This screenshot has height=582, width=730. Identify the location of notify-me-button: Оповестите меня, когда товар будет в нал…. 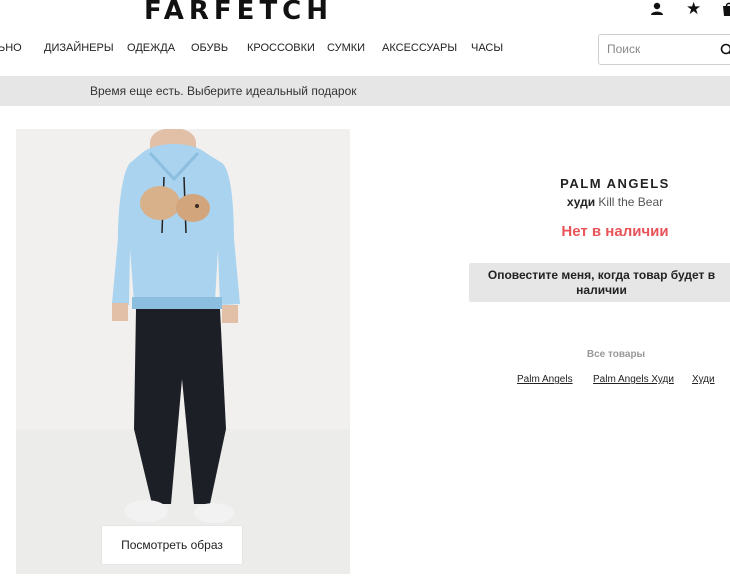
(599, 282).